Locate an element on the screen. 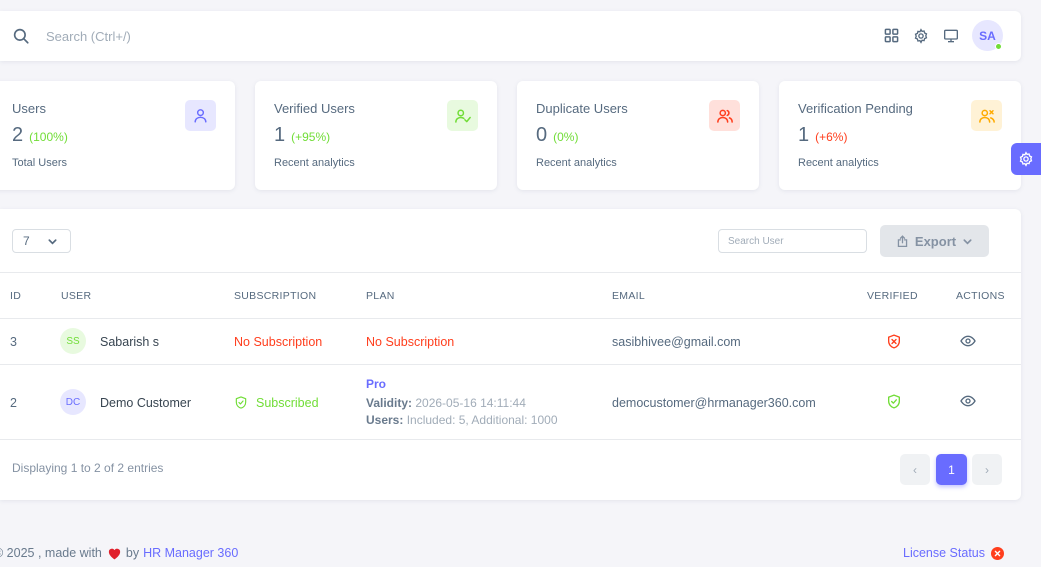  row-id: 2 is located at coordinates (13, 403).